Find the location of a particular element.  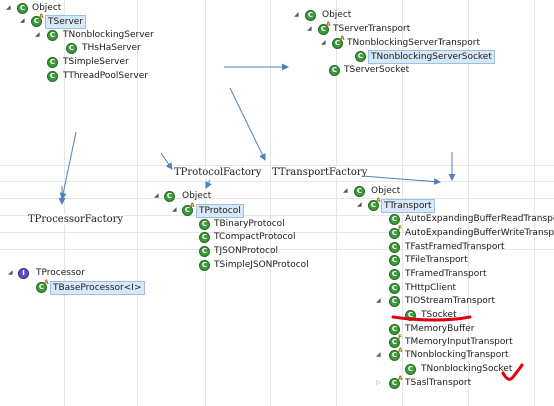

red-checkmark-annotation is located at coordinates (512, 372).